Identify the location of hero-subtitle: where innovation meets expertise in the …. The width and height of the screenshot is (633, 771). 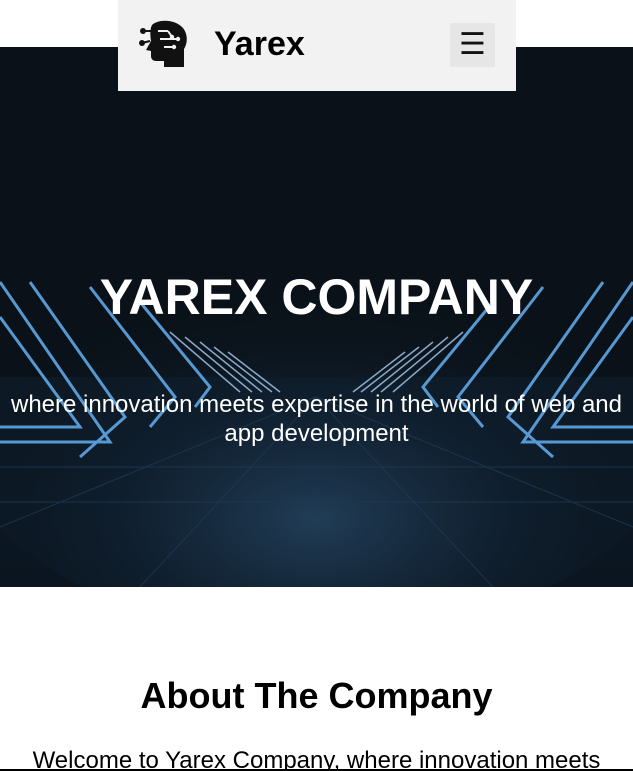
(316, 419).